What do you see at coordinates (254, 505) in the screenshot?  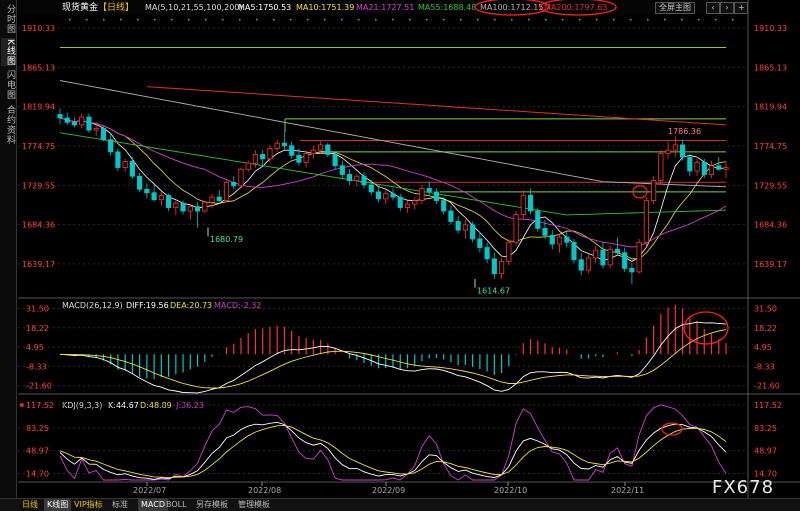 I see `manage-template-button: 管理模板` at bounding box center [254, 505].